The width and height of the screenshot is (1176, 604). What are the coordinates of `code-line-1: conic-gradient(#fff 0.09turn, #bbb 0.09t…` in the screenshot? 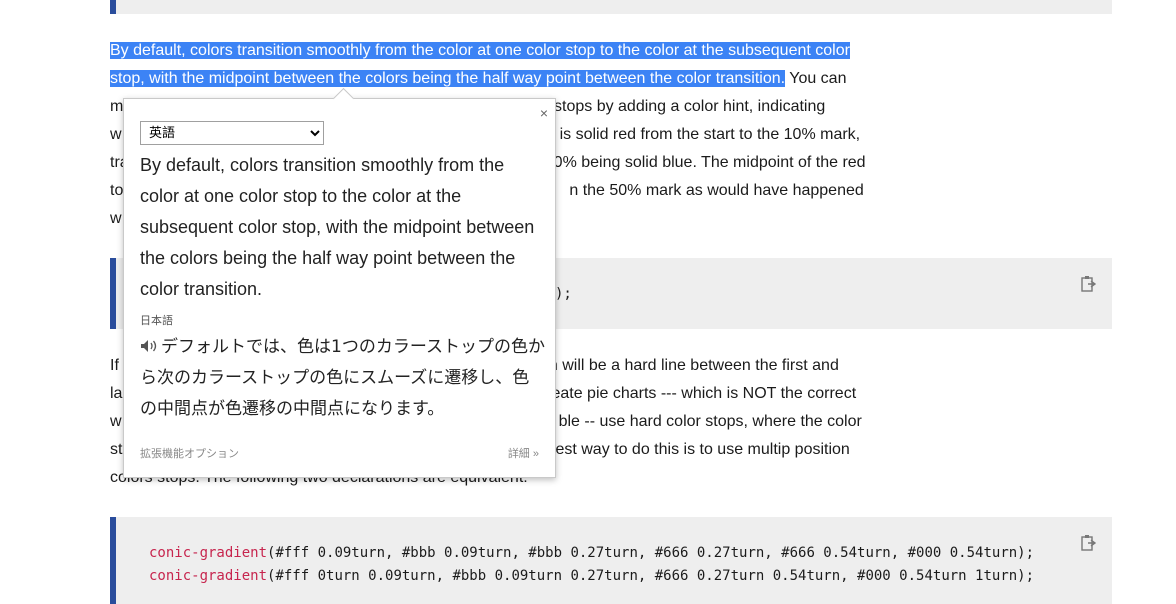 It's located at (592, 553).